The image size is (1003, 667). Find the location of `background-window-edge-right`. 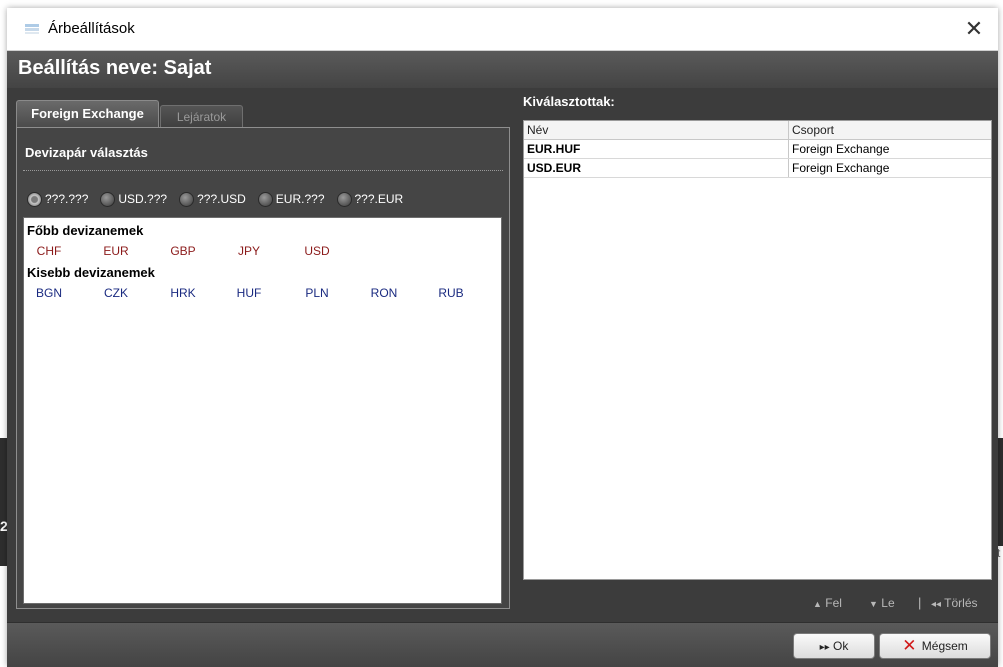

background-window-edge-right is located at coordinates (1000, 492).